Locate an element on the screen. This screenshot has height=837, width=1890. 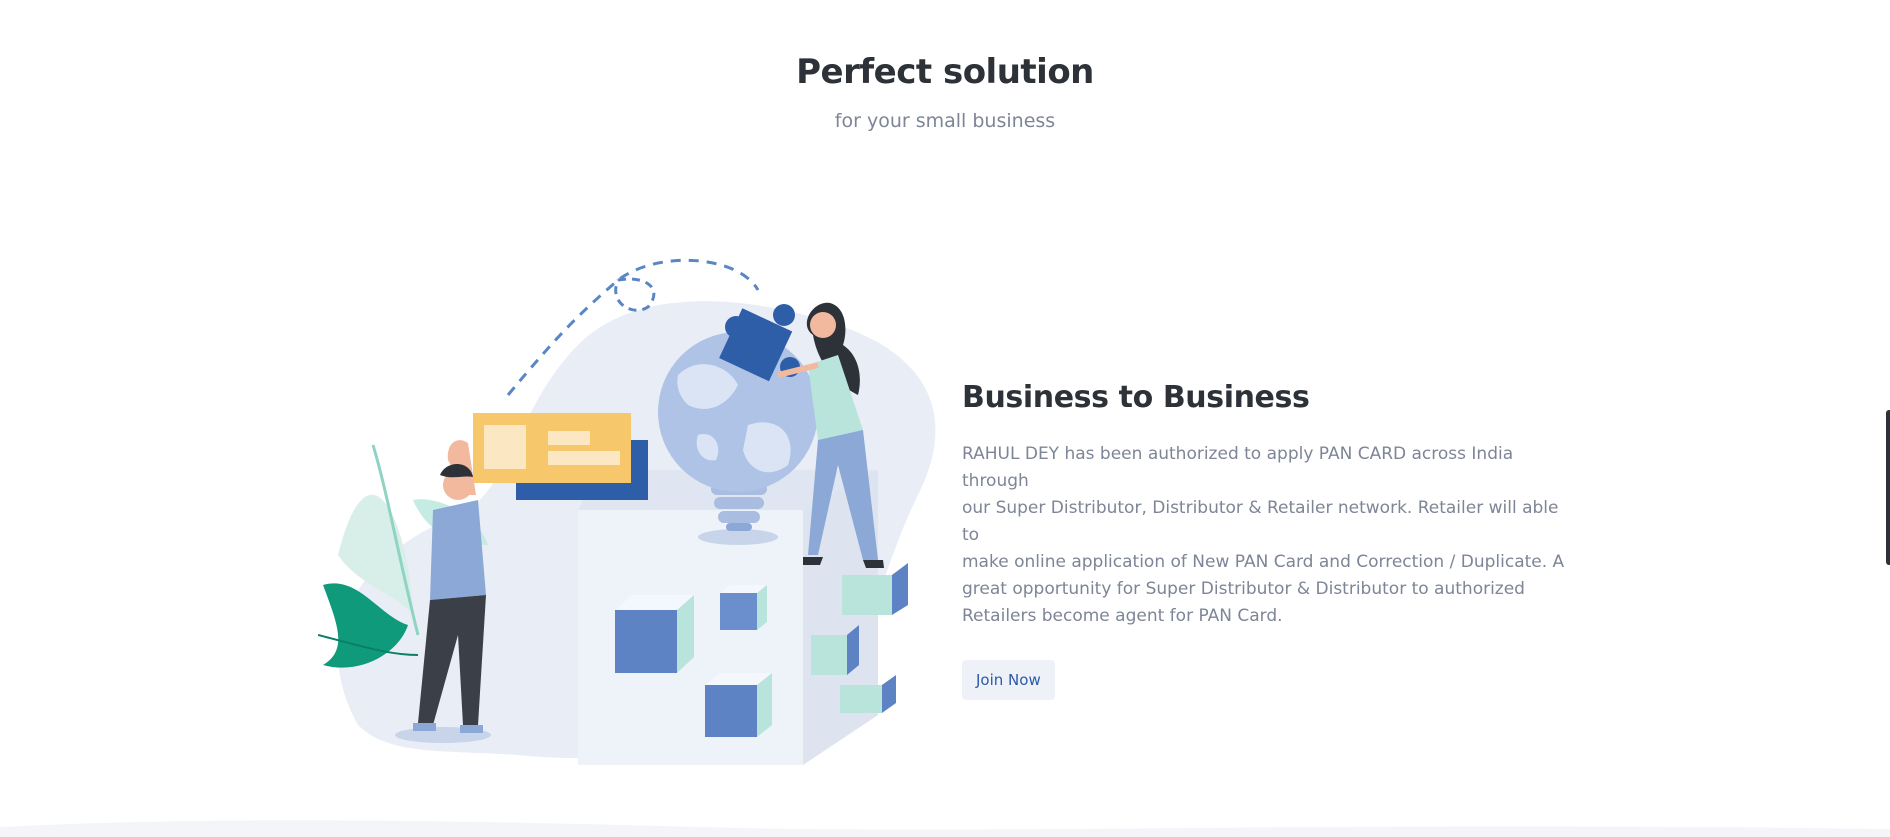
side-edge-tab is located at coordinates (1888, 487).